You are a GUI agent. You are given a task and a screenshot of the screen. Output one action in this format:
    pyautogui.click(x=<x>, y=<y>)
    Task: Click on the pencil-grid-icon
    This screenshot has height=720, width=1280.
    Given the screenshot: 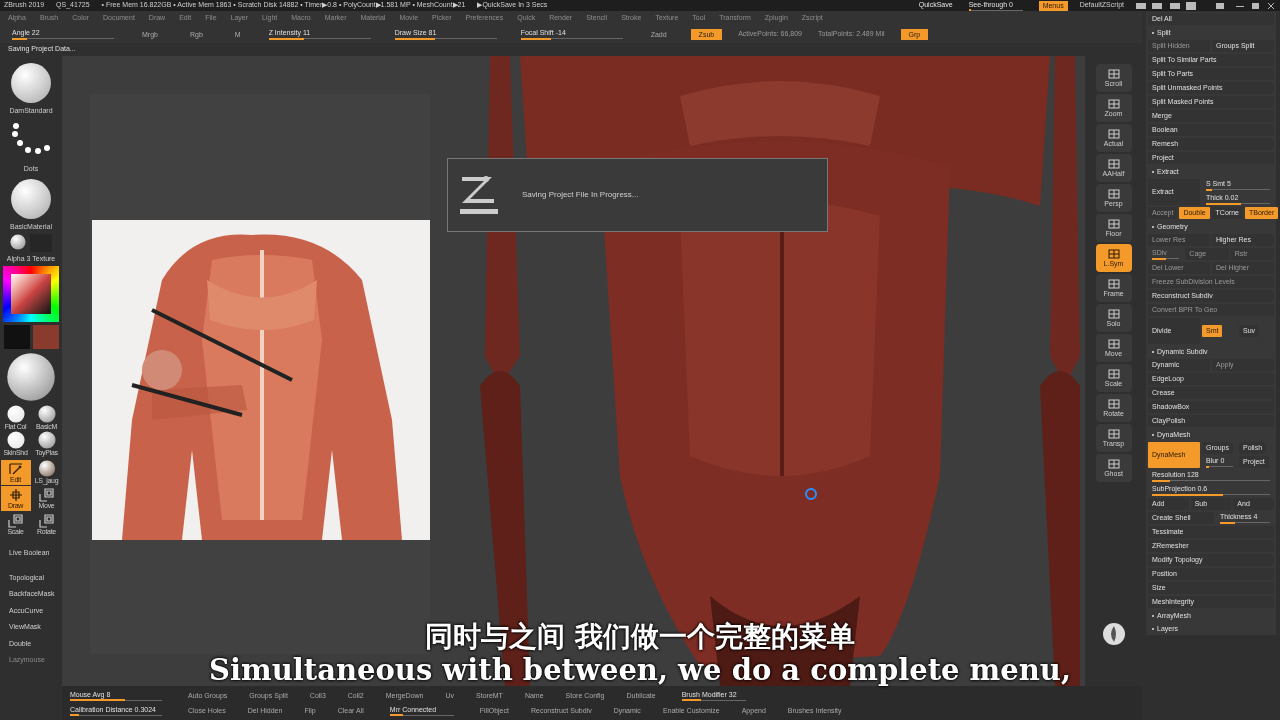 What is the action you would take?
    pyautogui.click(x=15, y=468)
    